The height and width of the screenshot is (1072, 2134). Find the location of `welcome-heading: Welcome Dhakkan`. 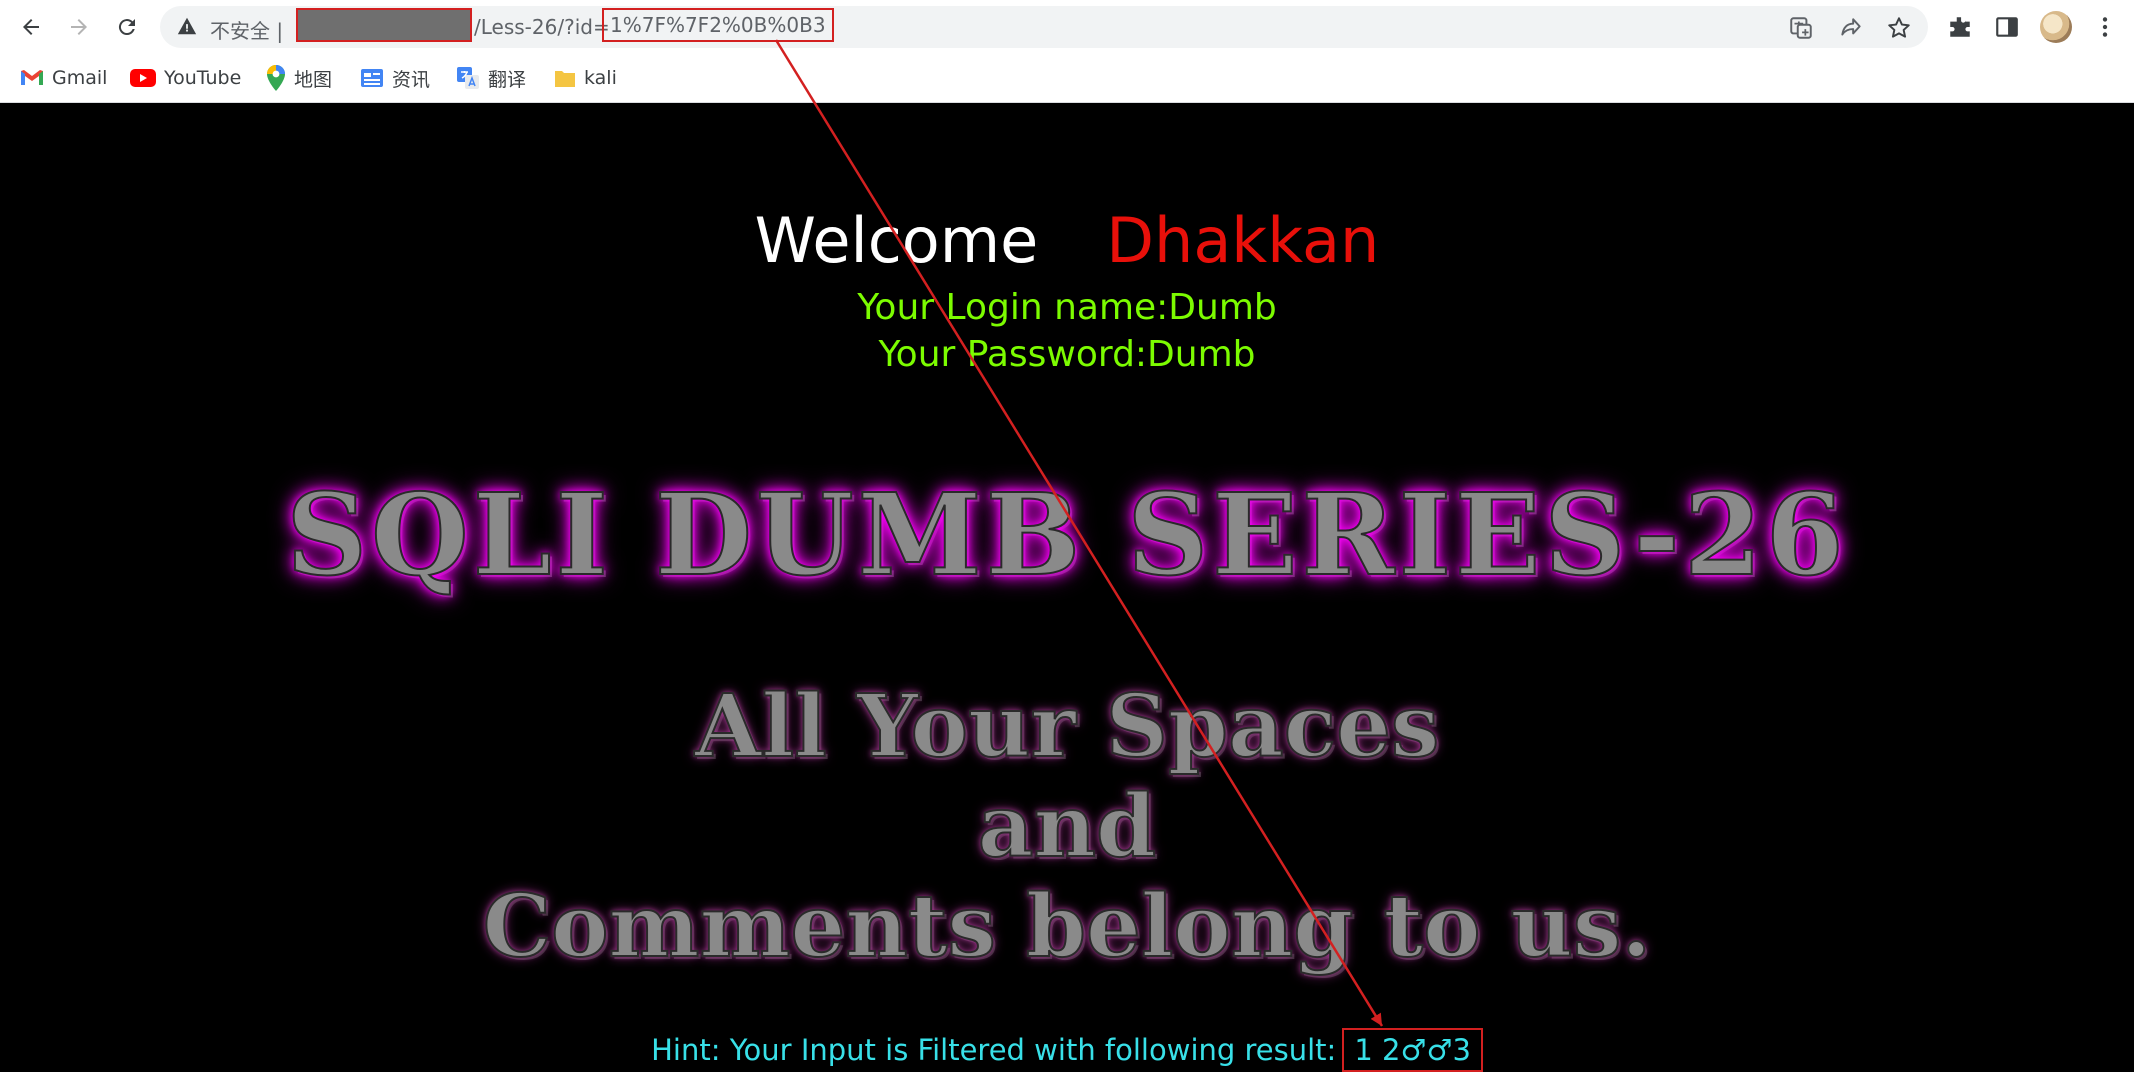

welcome-heading: Welcome Dhakkan is located at coordinates (1067, 241).